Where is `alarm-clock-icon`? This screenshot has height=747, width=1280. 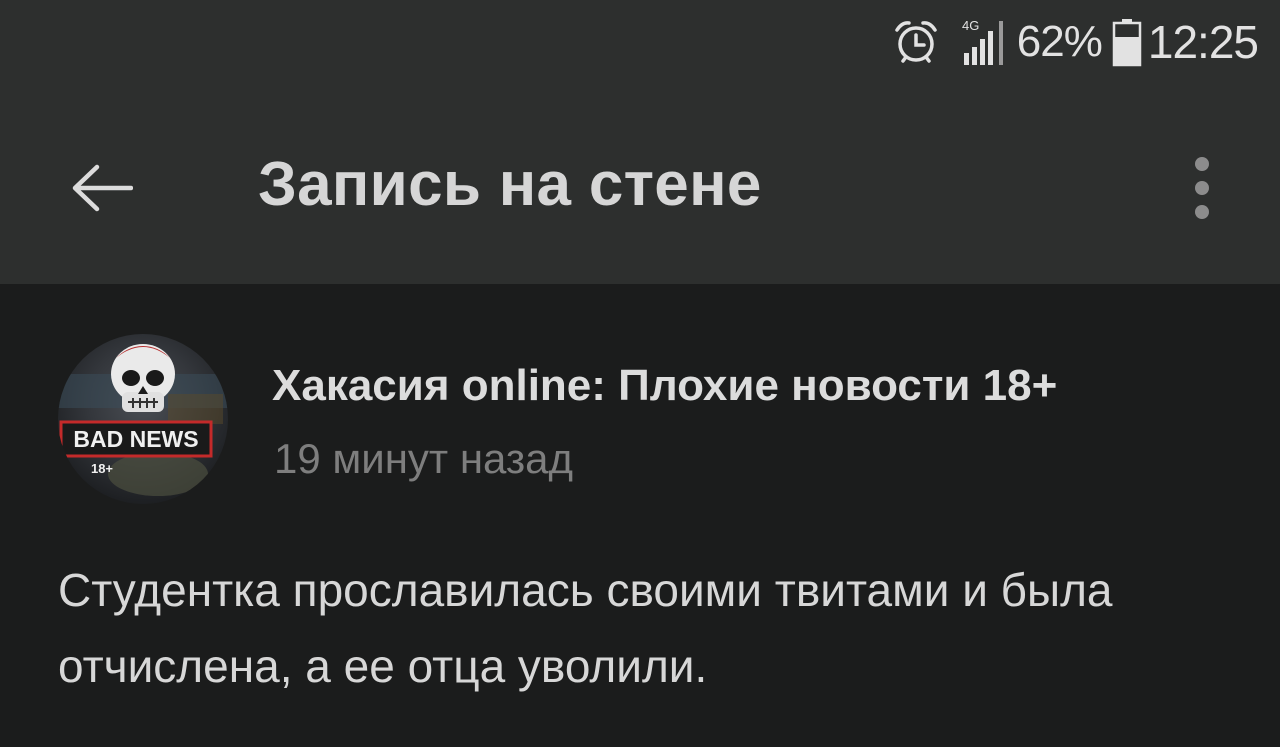
alarm-clock-icon is located at coordinates (916, 42).